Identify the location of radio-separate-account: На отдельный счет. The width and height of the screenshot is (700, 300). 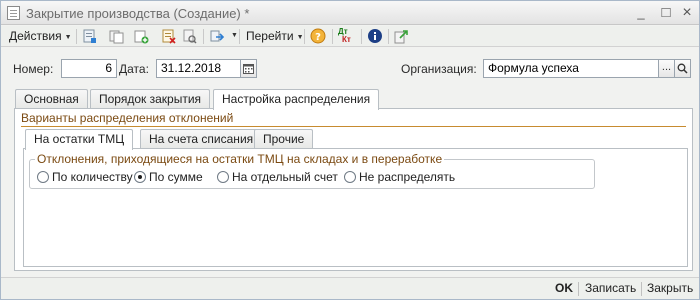
(277, 177).